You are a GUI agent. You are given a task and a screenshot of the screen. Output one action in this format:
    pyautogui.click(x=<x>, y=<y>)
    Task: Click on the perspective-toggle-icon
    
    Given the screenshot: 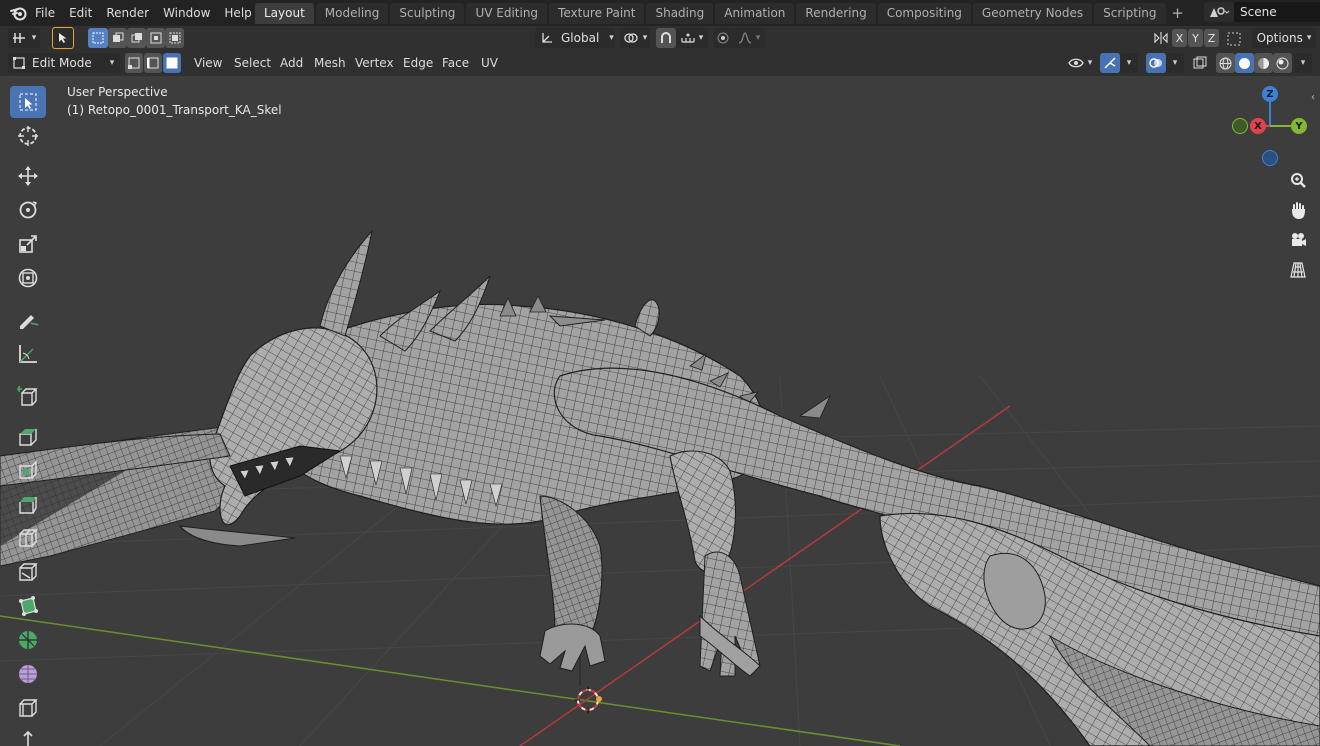 What is the action you would take?
    pyautogui.click(x=1298, y=270)
    